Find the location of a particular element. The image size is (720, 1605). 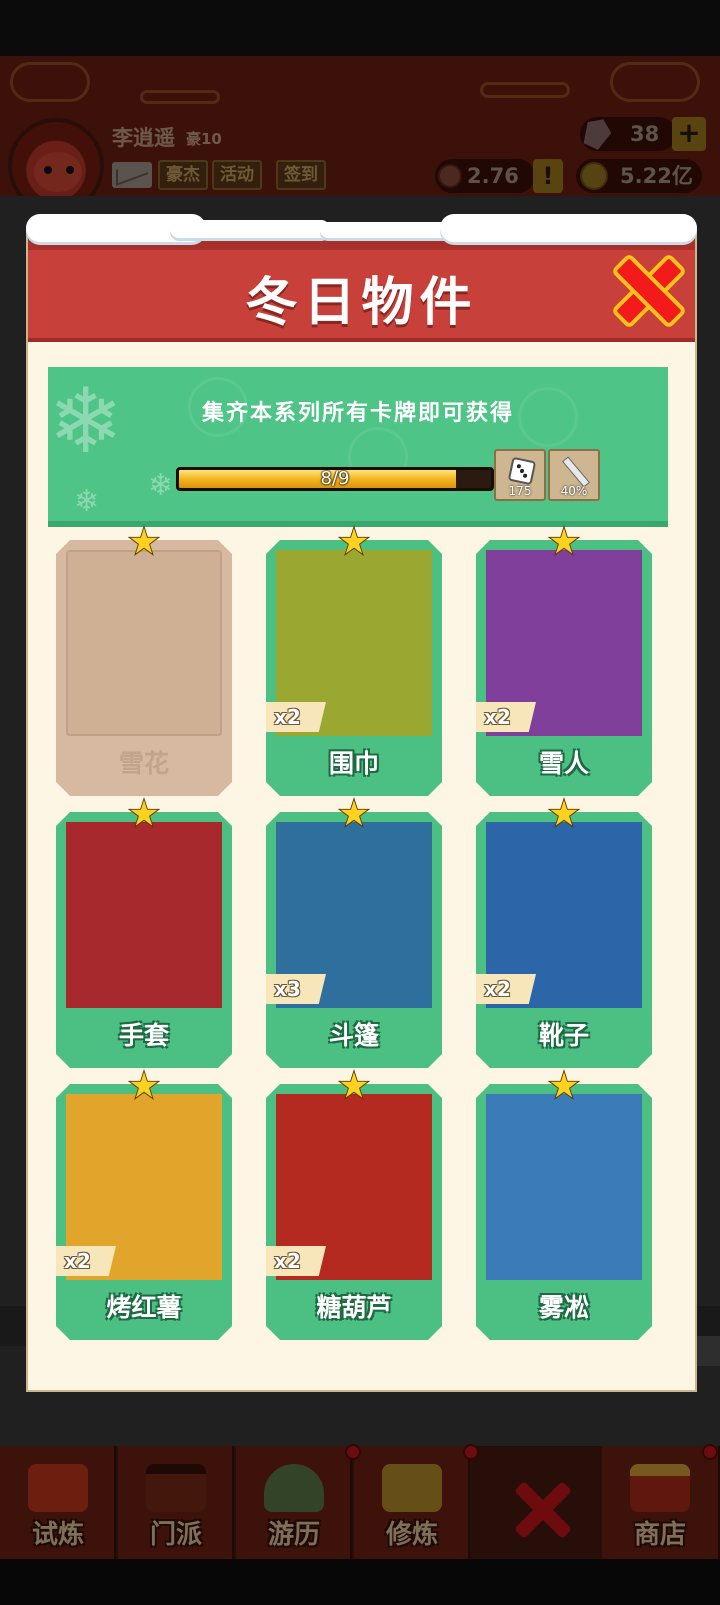

card-name: 雪花 is located at coordinates (143, 763).